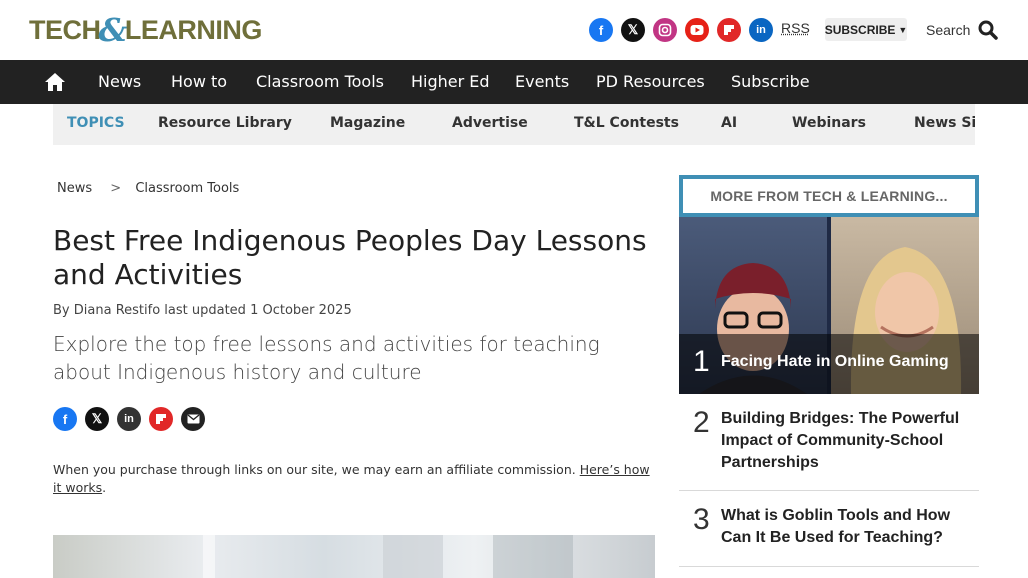 The width and height of the screenshot is (1028, 578). Describe the element at coordinates (367, 124) in the screenshot. I see `topic-magazine: Magazine` at that location.